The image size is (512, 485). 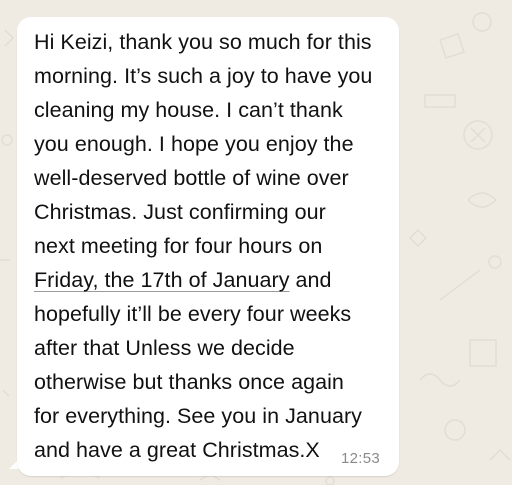 I want to click on message-line: you enough. I hope you enjoy the, so click(x=194, y=144).